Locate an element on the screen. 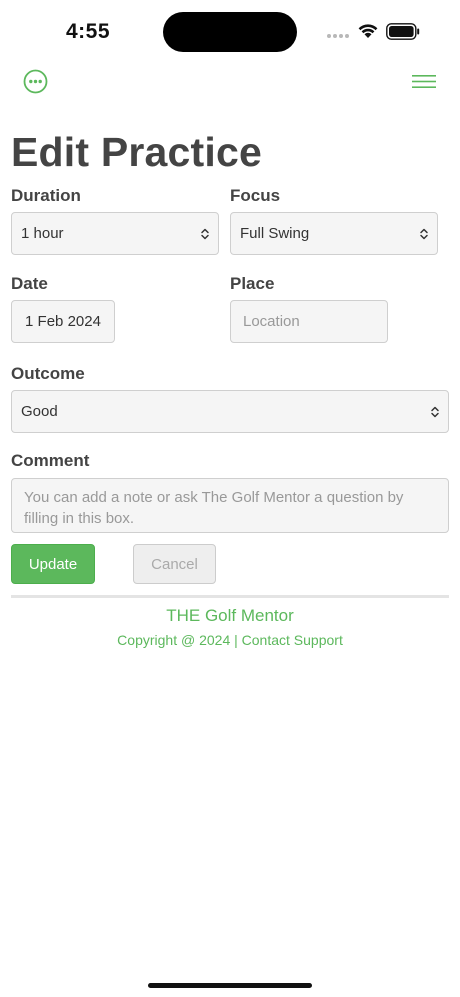 The height and width of the screenshot is (997, 460). comment-label: Comment is located at coordinates (50, 460).